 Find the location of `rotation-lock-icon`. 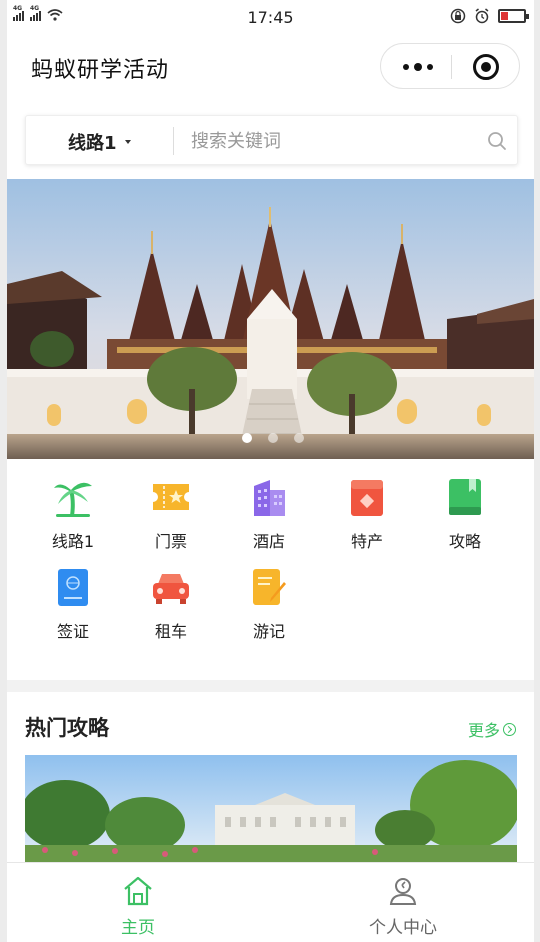

rotation-lock-icon is located at coordinates (458, 16).